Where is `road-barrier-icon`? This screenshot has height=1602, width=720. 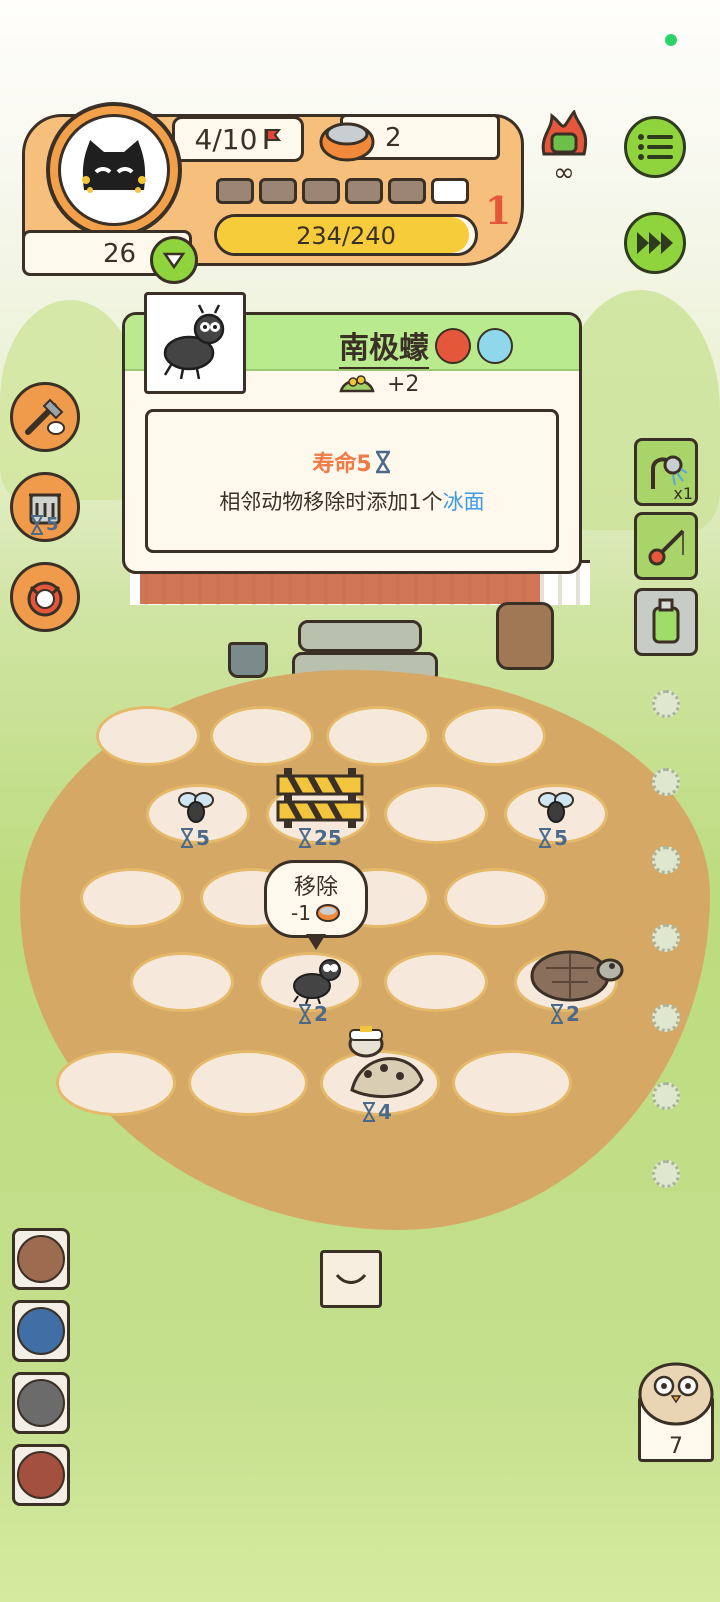 road-barrier-icon is located at coordinates (320, 798).